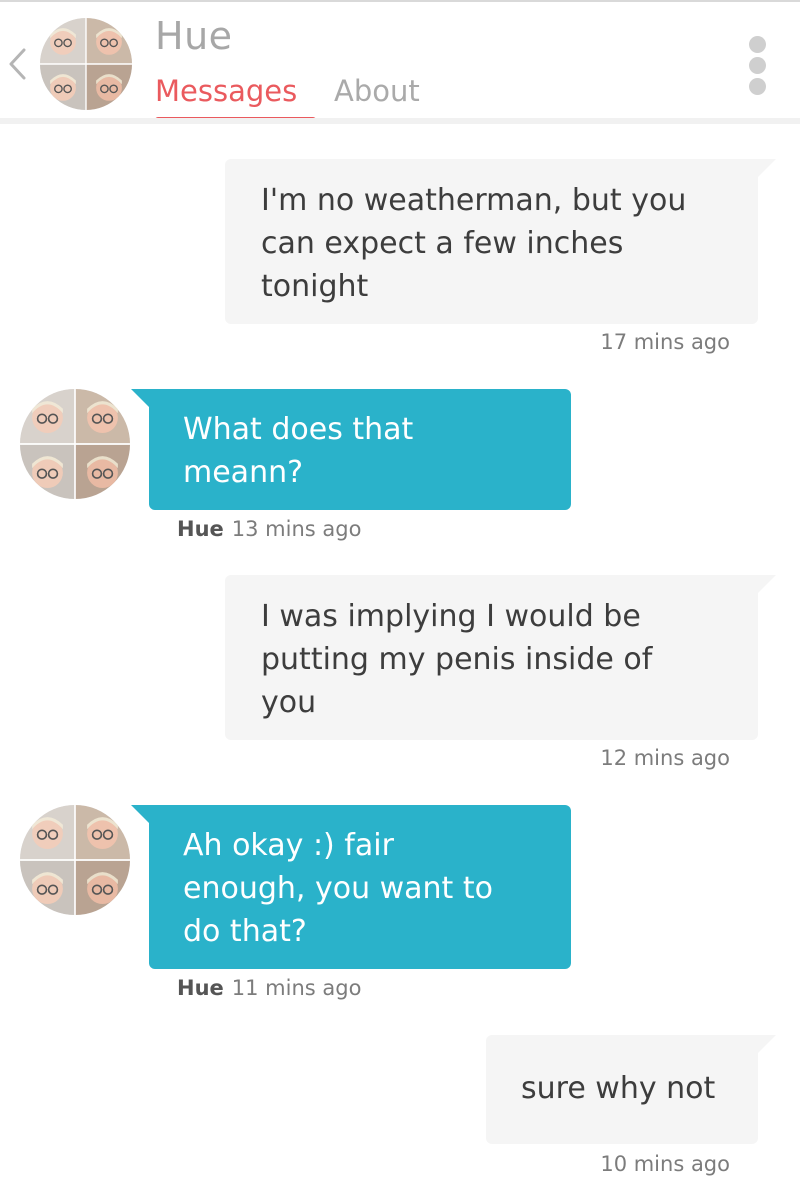 This screenshot has width=800, height=1196. I want to click on message-text-line: What does that, so click(298, 429).